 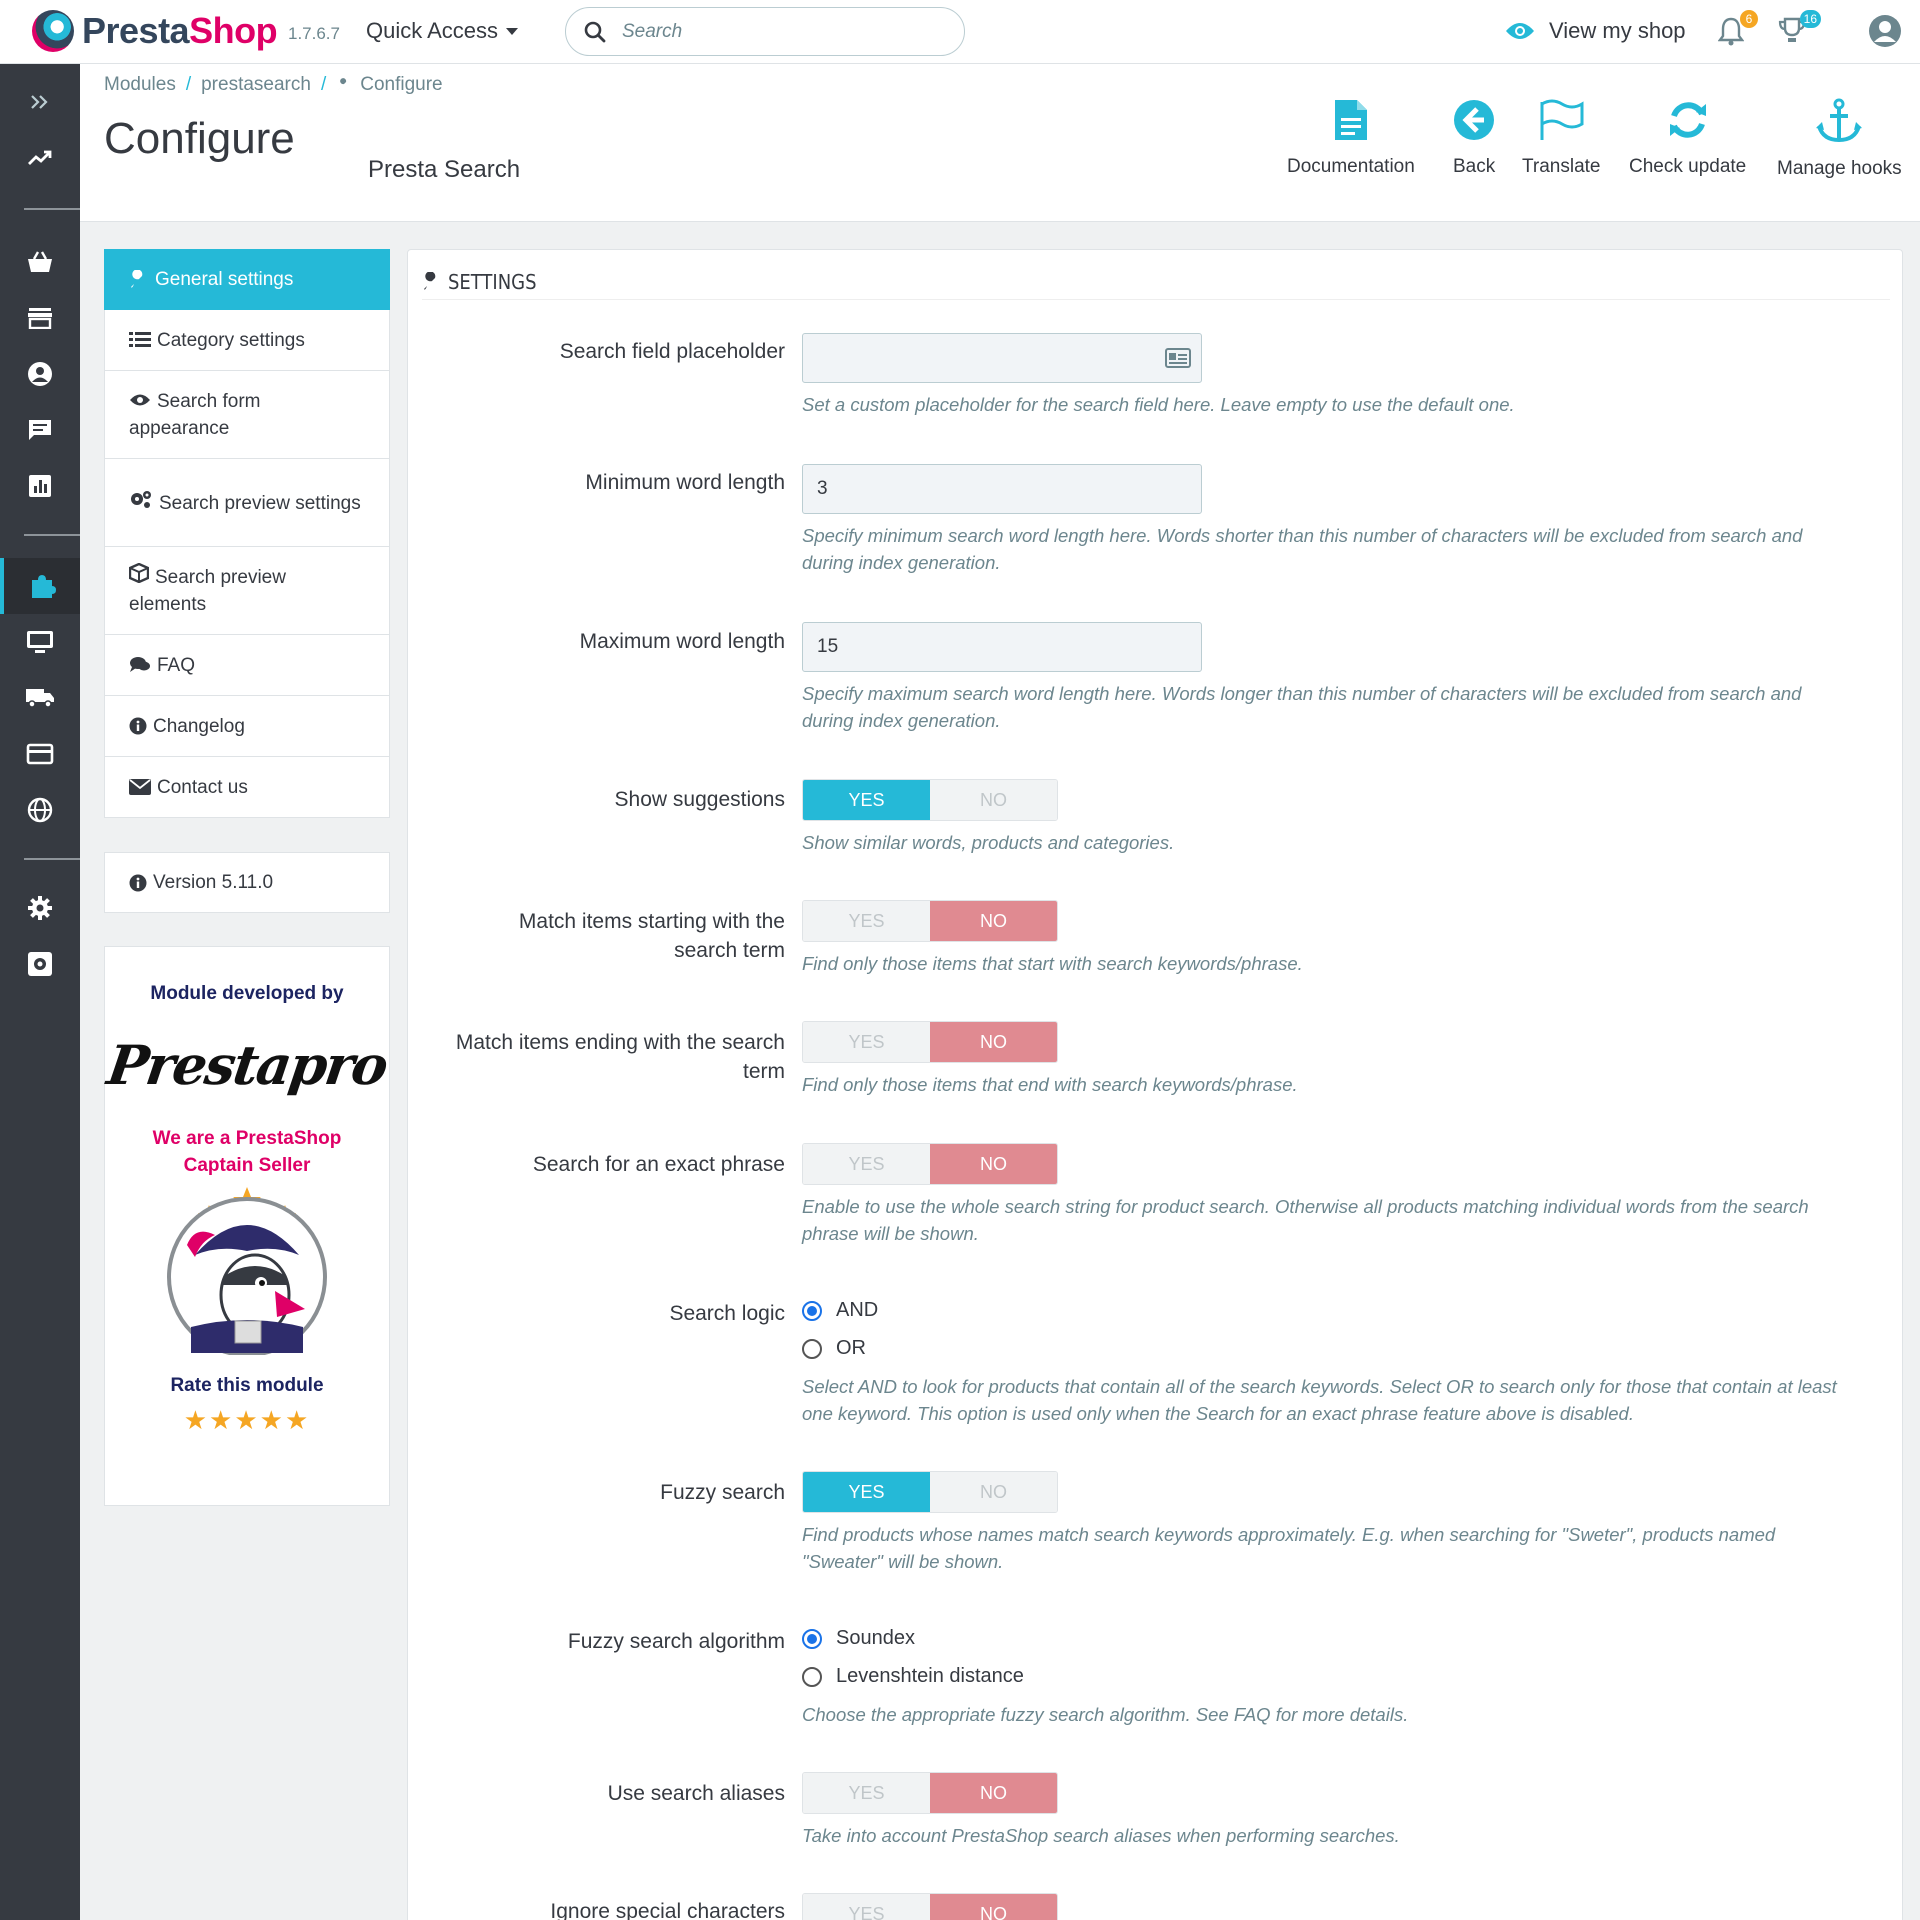 I want to click on exact-phrase-toggle: YES NO, so click(x=930, y=1164).